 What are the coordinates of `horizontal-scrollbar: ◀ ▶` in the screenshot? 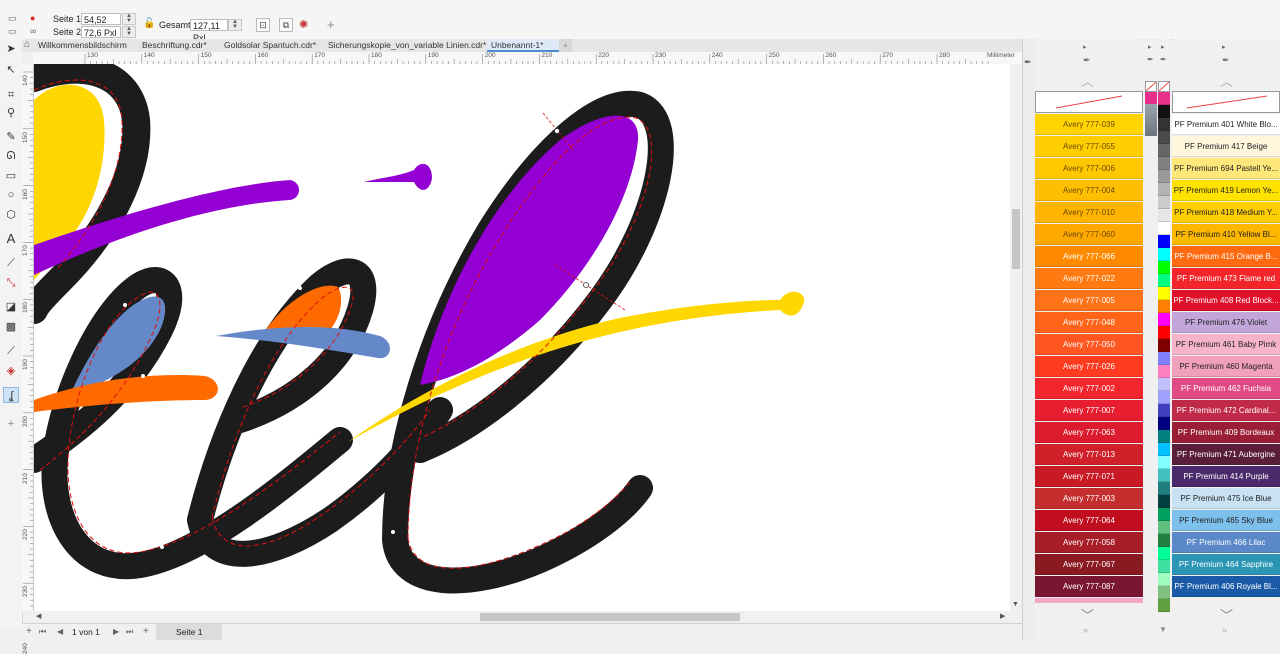 It's located at (522, 617).